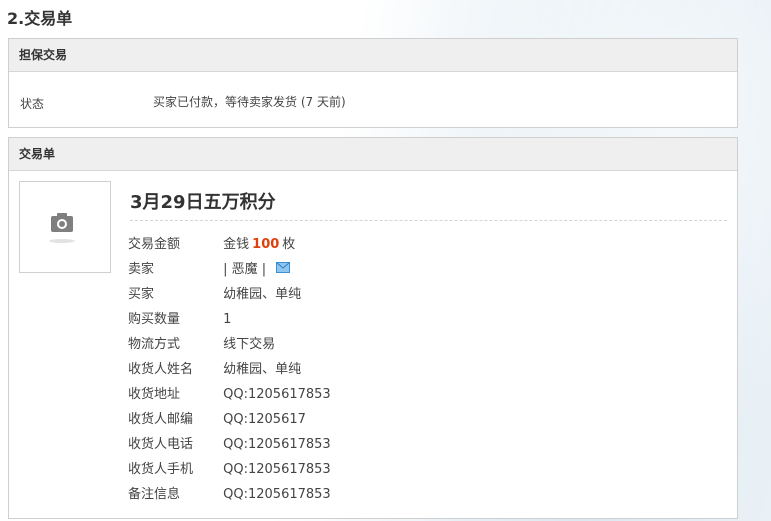 This screenshot has height=521, width=771. What do you see at coordinates (249, 102) in the screenshot?
I see `status-value: 买家已付款，等待卖家发货 (7 天前)` at bounding box center [249, 102].